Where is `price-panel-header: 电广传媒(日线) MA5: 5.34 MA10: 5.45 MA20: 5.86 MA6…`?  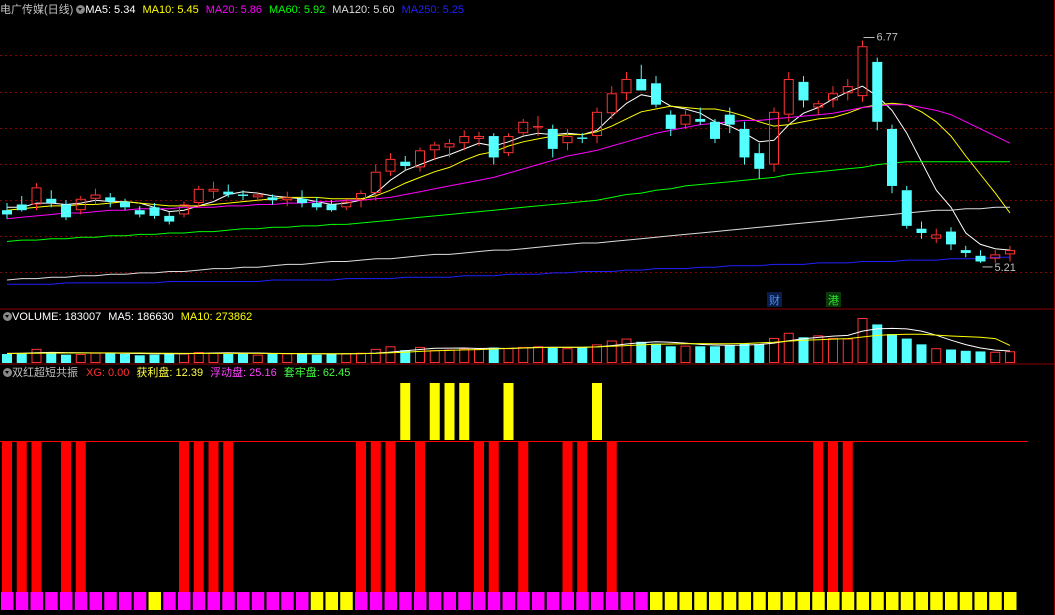 price-panel-header: 电广传媒(日线) MA5: 5.34 MA10: 5.45 MA20: 5.86 MA6… is located at coordinates (235, 10).